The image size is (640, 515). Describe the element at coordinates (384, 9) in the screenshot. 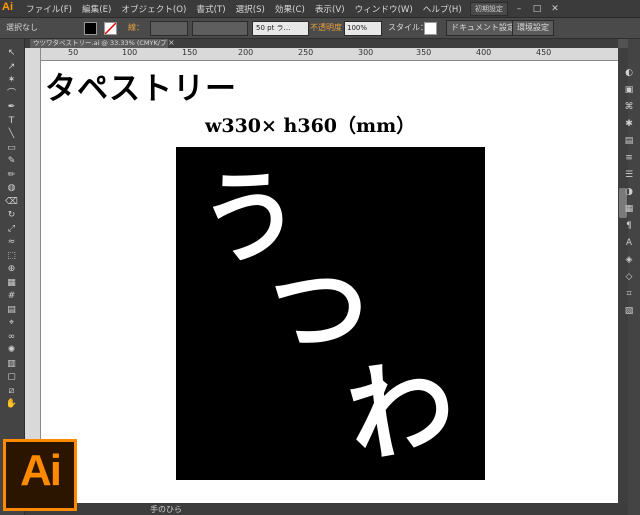

I see `menu-window: ウィンドウ(W)` at that location.